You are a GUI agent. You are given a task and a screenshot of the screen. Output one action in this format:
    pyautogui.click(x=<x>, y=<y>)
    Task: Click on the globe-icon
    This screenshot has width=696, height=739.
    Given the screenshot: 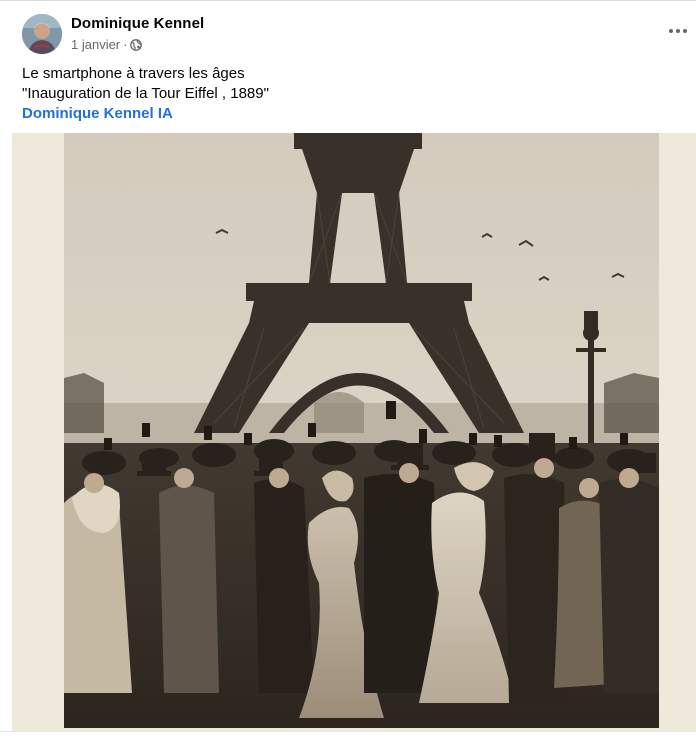 What is the action you would take?
    pyautogui.click(x=136, y=44)
    